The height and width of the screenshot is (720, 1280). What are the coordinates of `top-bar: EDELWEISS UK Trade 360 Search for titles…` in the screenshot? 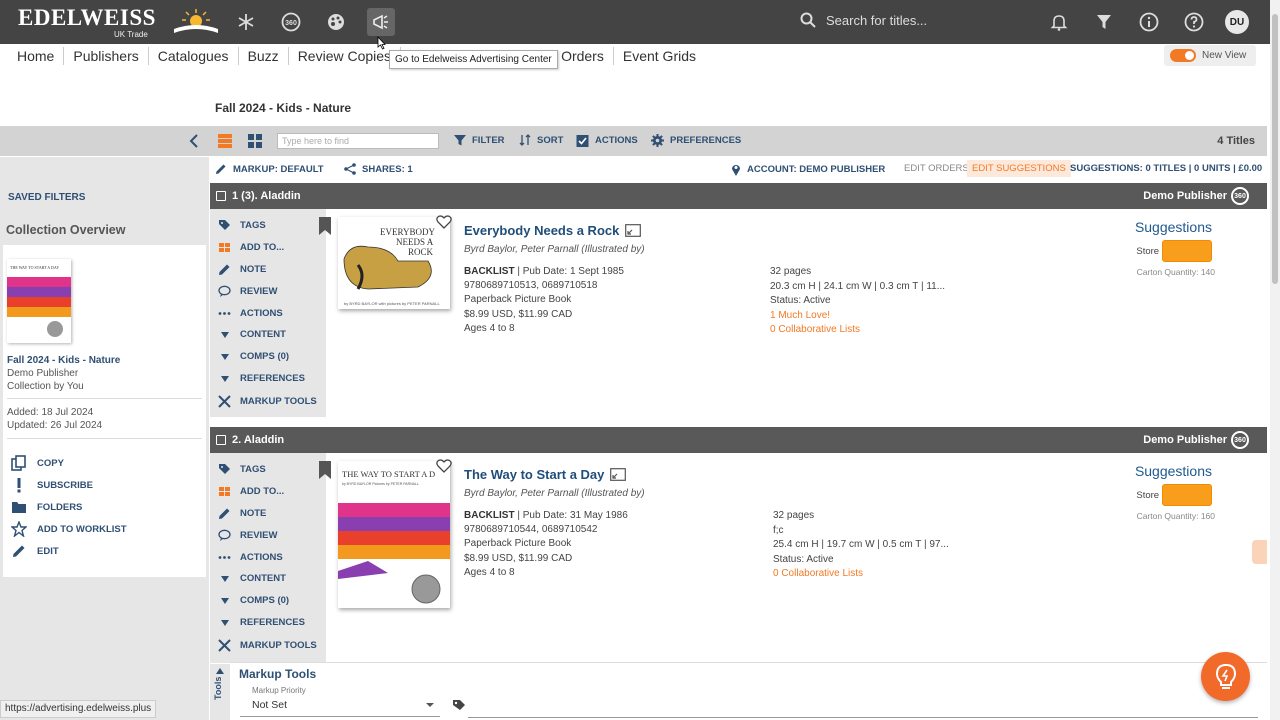 It's located at (635, 22).